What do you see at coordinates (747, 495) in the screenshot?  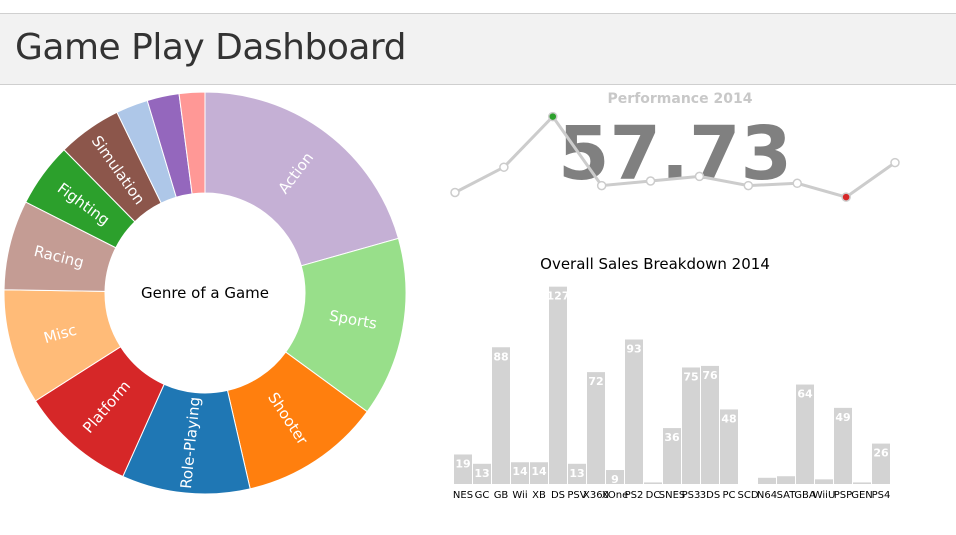 I see `bar-category-label: SCD` at bounding box center [747, 495].